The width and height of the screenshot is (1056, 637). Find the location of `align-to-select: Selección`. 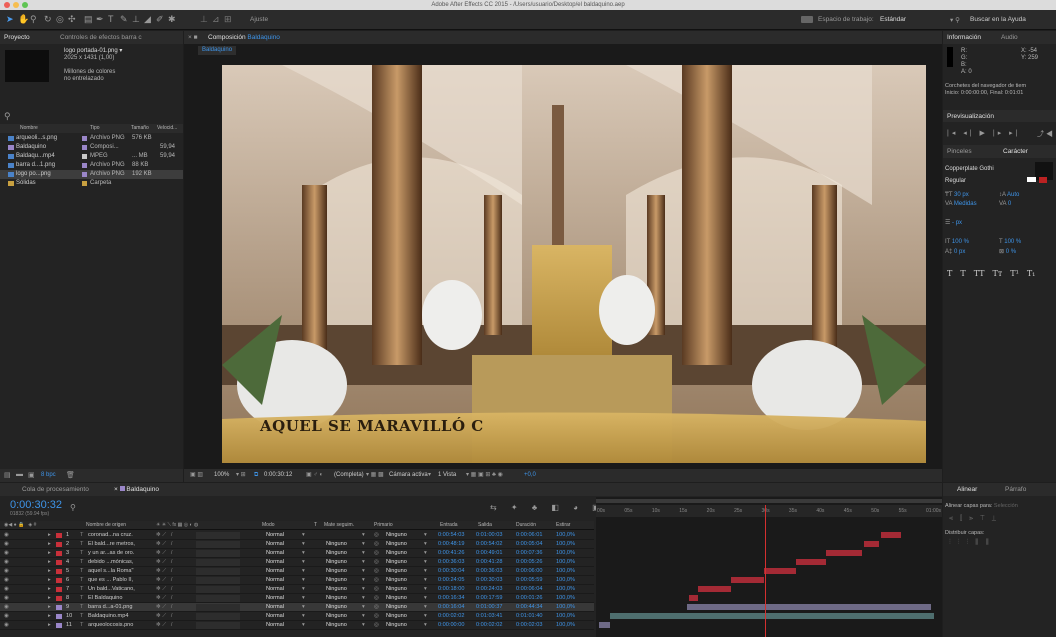

align-to-select: Selección is located at coordinates (1006, 506).